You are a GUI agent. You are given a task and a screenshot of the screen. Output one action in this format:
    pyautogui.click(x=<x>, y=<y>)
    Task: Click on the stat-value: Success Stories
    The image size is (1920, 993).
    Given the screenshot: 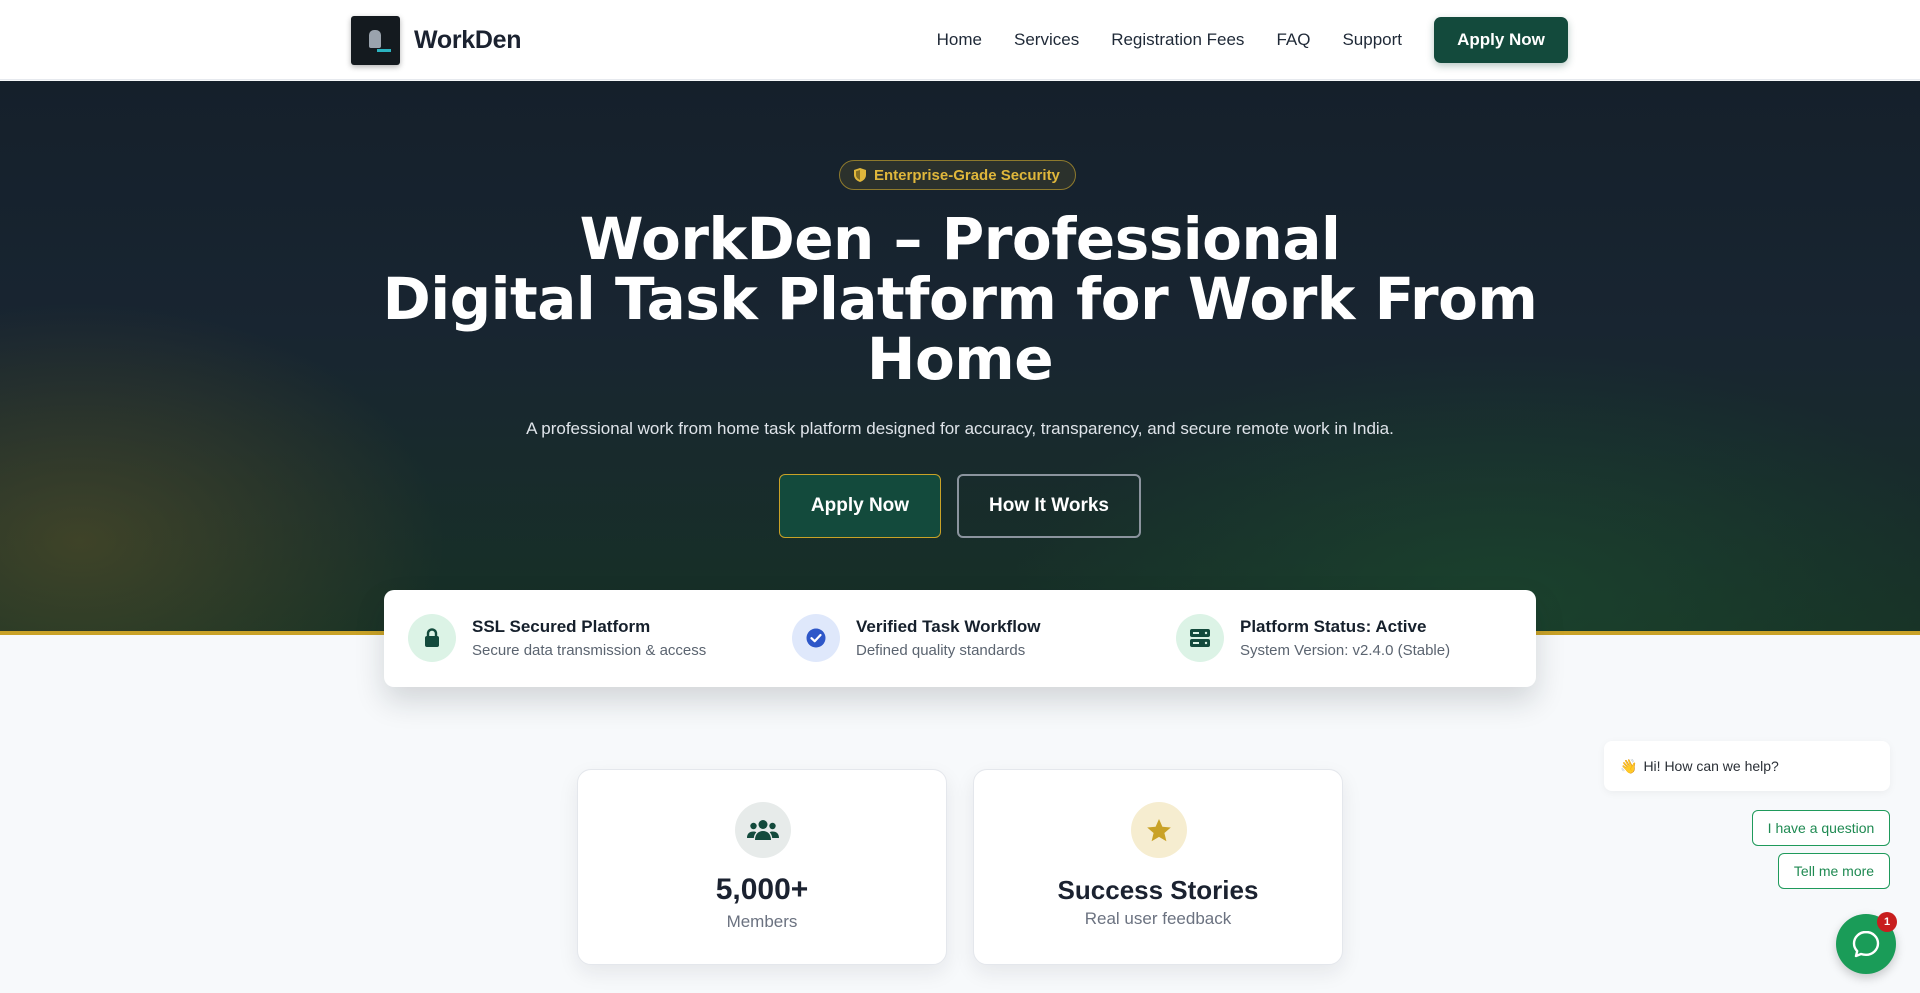 What is the action you would take?
    pyautogui.click(x=1158, y=890)
    